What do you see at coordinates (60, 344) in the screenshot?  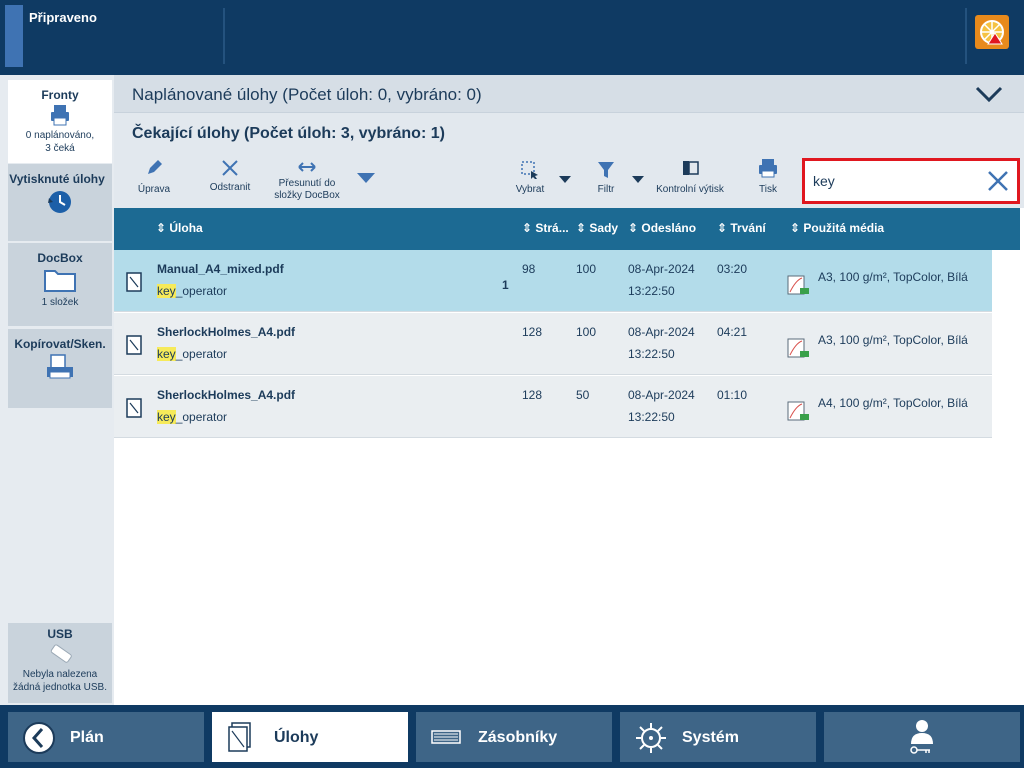 I see `sidebar-item-label: Kopírovat/Sken.` at bounding box center [60, 344].